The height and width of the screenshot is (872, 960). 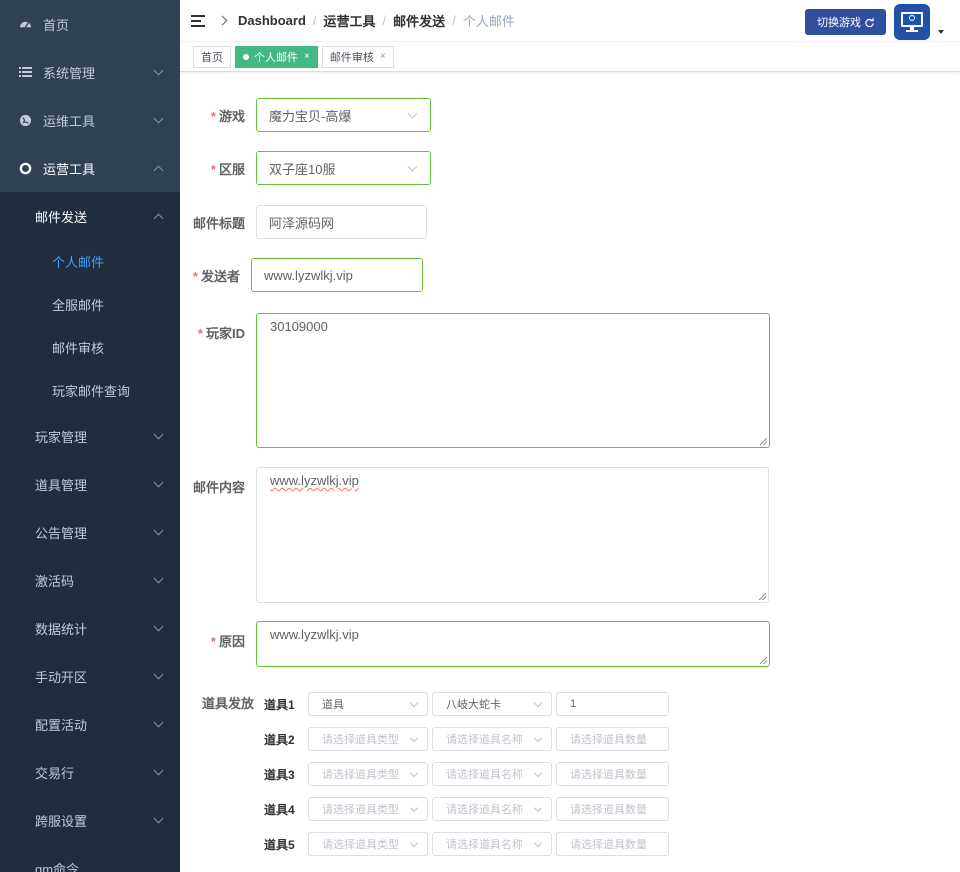 I want to click on form-row-title: 邮件标题 阿泽源码网, so click(x=303, y=222).